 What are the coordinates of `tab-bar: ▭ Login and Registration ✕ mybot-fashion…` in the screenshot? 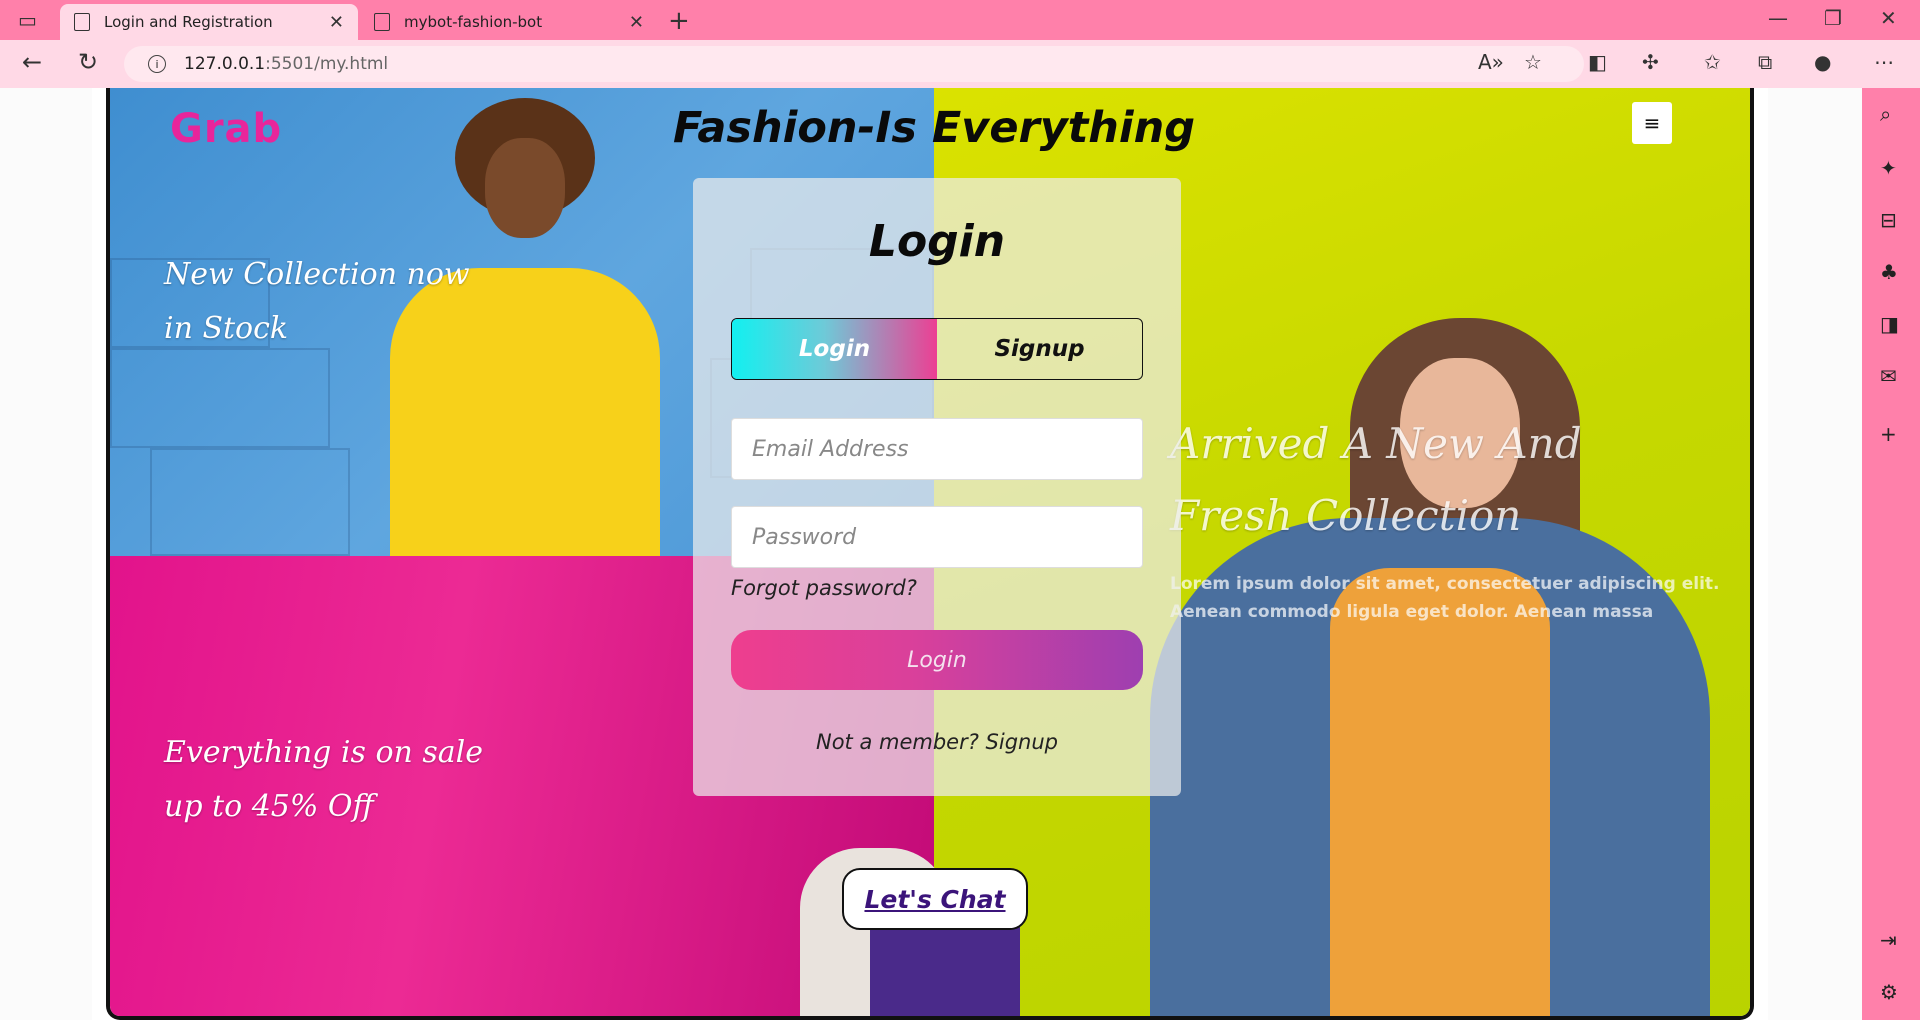 It's located at (960, 20).